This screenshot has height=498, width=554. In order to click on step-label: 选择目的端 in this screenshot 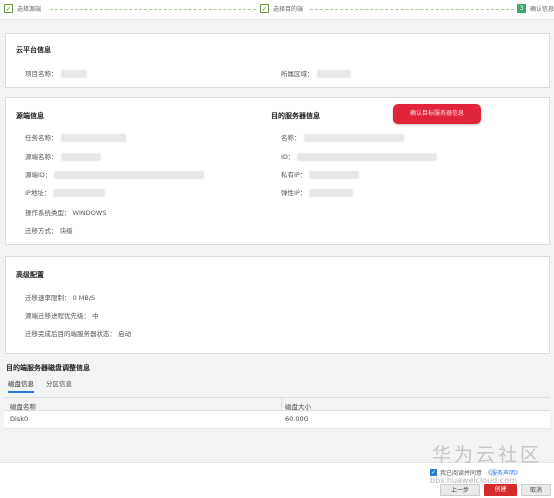, I will do `click(288, 9)`.